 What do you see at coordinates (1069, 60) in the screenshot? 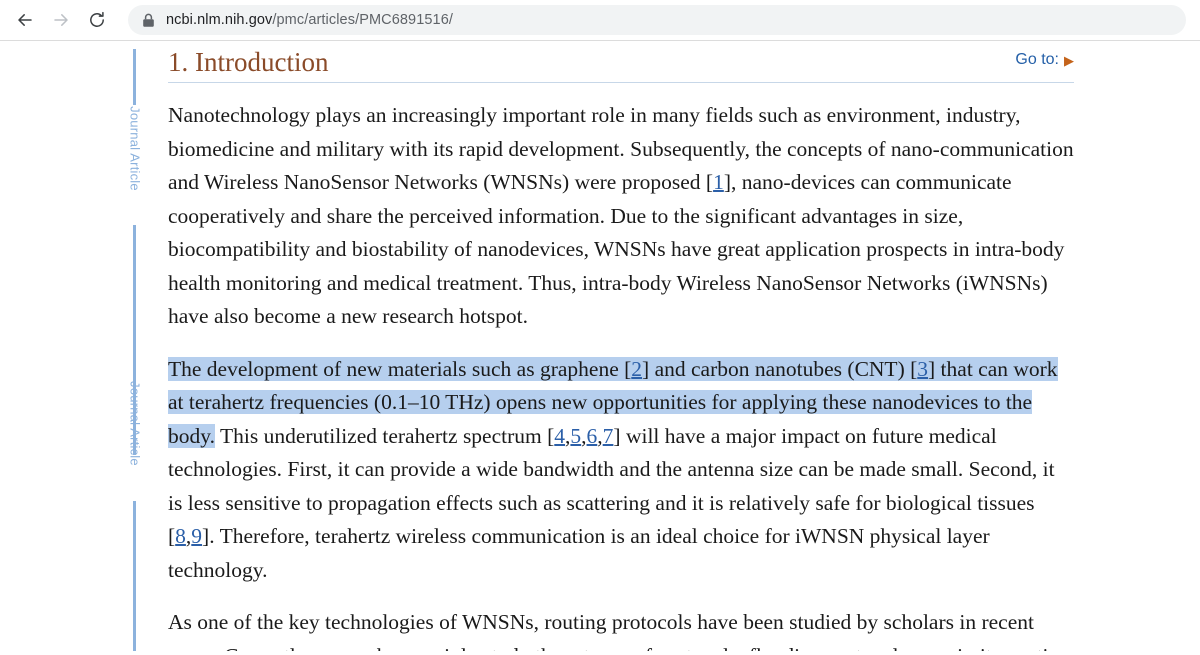
I see `chevron-right-icon: ▶` at bounding box center [1069, 60].